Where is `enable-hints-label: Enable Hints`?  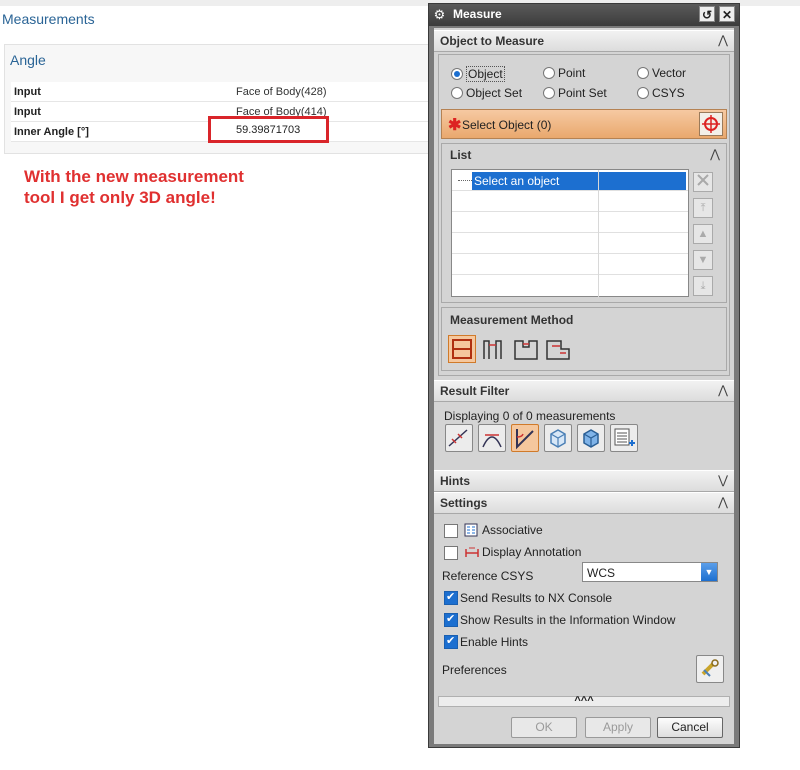 enable-hints-label: Enable Hints is located at coordinates (494, 642).